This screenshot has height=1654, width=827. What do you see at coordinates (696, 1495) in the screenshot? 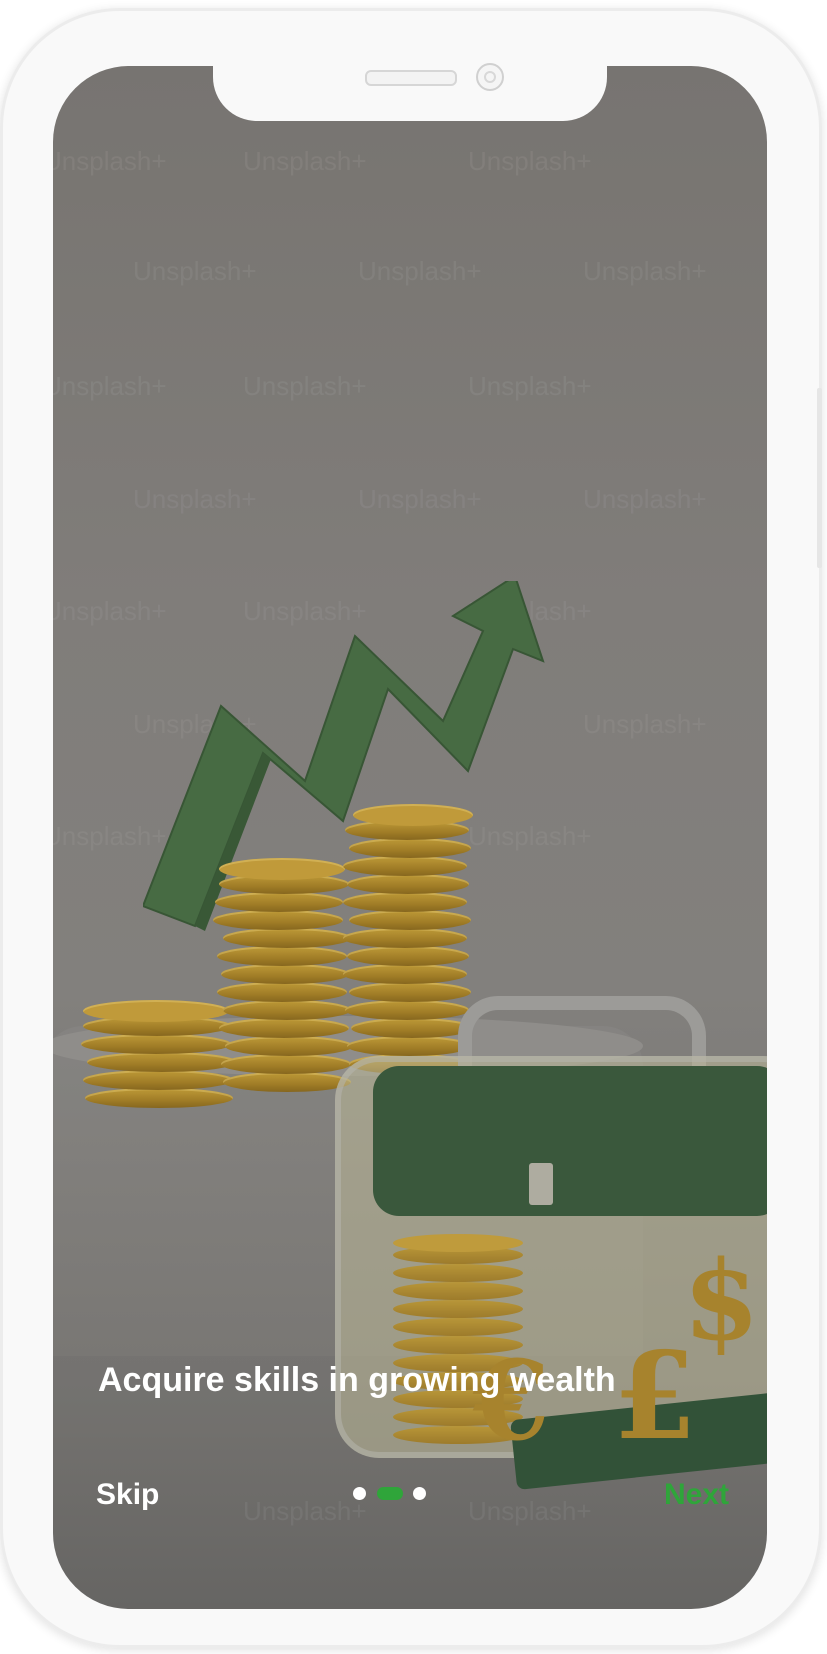
I see `next-button: Next` at bounding box center [696, 1495].